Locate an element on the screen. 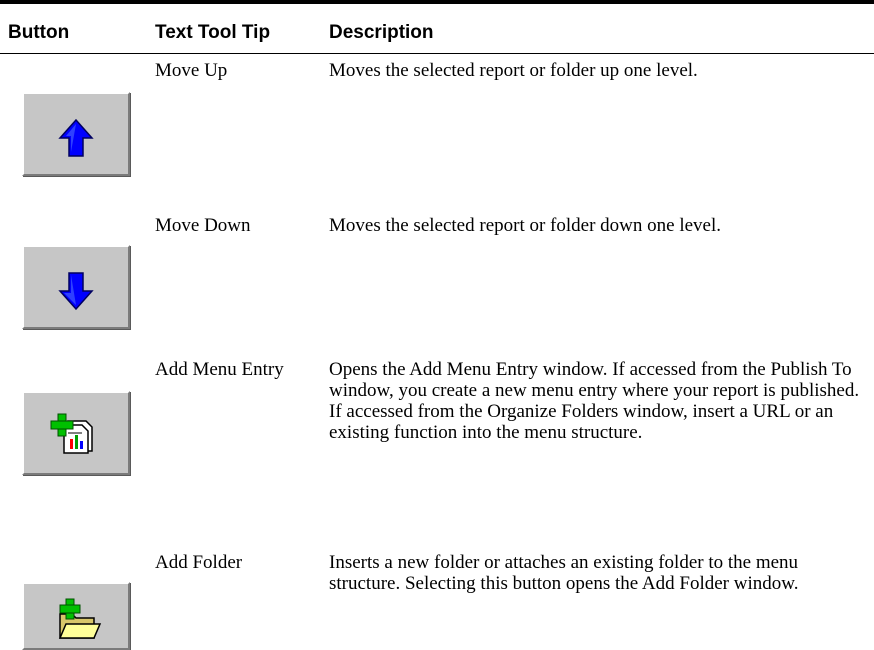 This screenshot has height=650, width=874. add-folder-icon is located at coordinates (80, 618).